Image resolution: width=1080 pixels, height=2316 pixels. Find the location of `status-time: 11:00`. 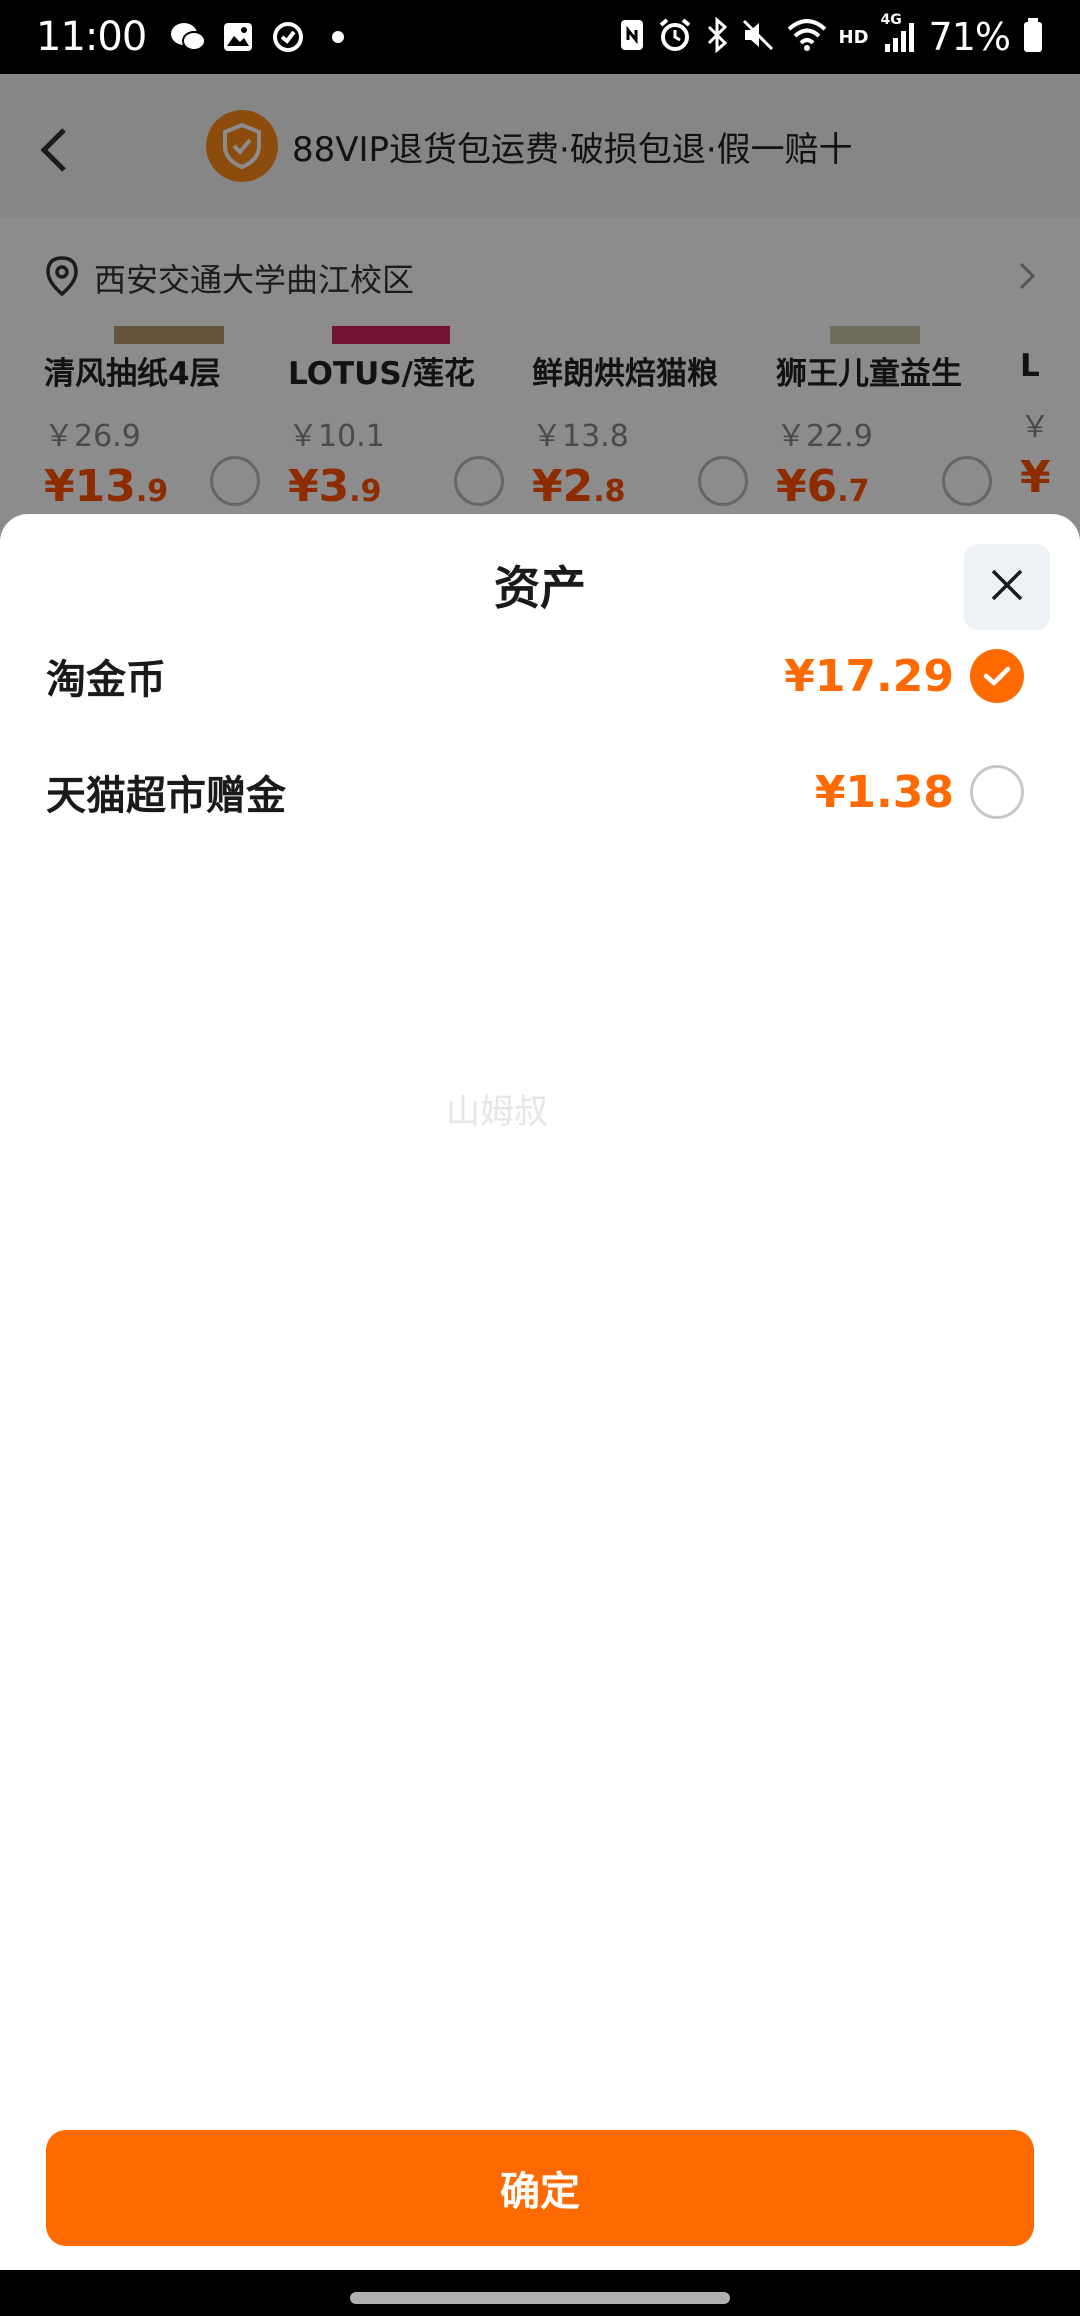

status-time: 11:00 is located at coordinates (91, 37).